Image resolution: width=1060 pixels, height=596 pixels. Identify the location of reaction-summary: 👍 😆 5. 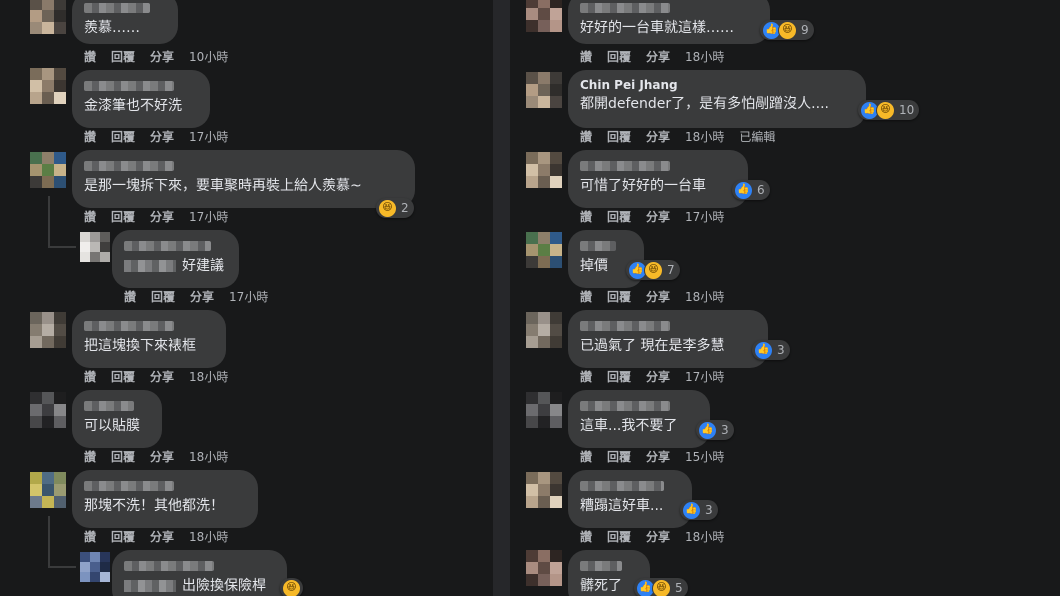
(661, 587).